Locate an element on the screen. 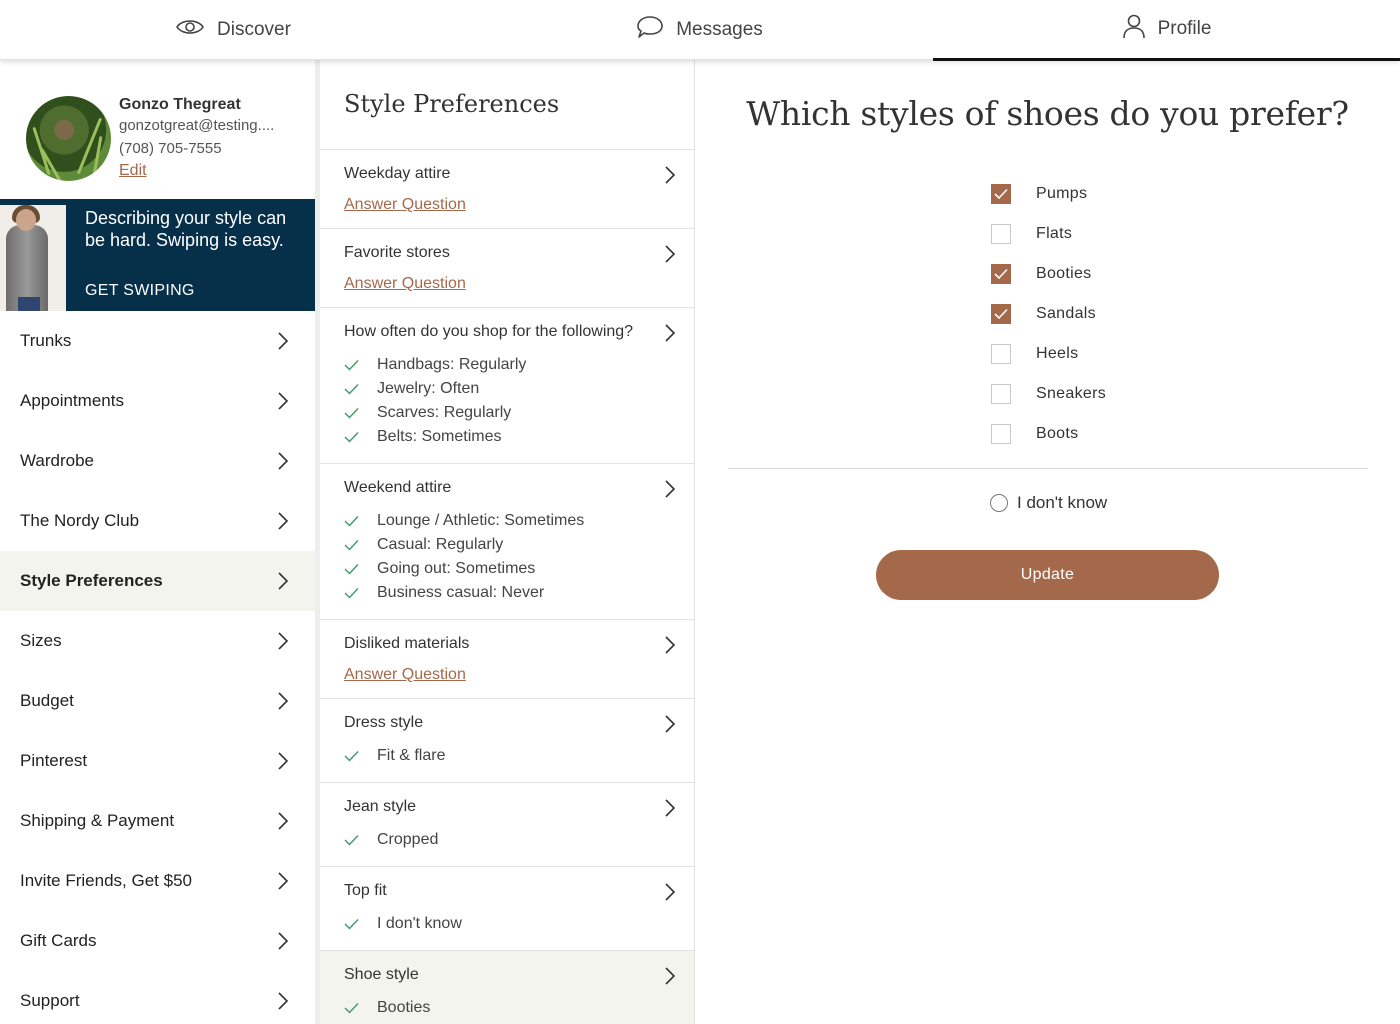  sidebar-item-nordy-club: The Nordy Club is located at coordinates (157, 521).